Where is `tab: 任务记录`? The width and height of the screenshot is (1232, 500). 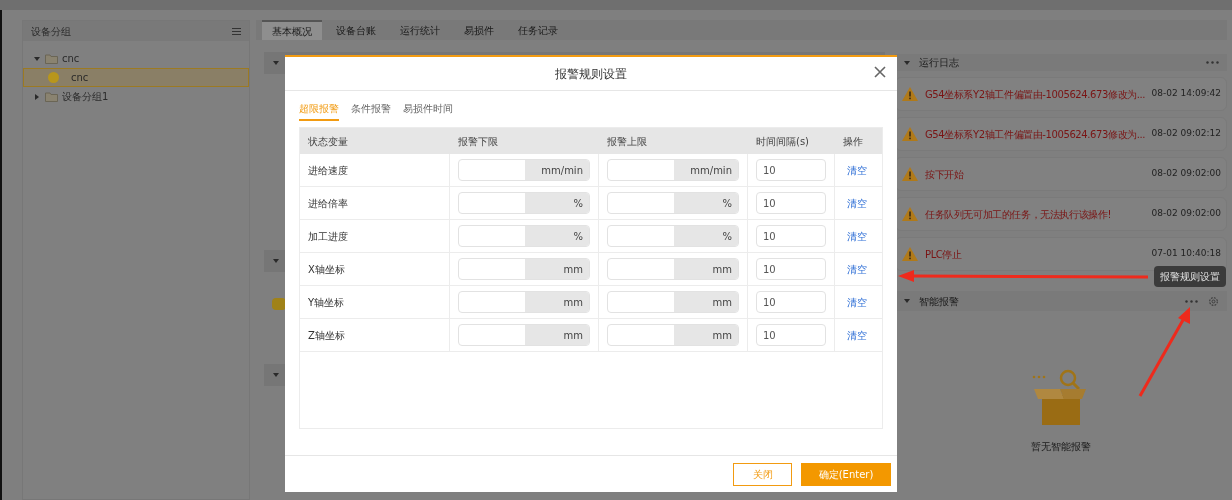 tab: 任务记录 is located at coordinates (538, 30).